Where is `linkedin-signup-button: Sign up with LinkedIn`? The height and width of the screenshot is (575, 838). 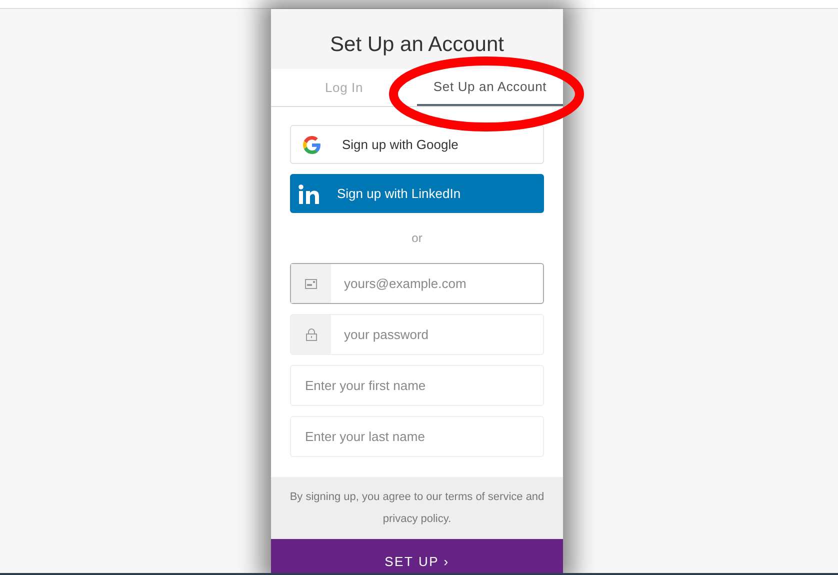
linkedin-signup-button: Sign up with LinkedIn is located at coordinates (417, 193).